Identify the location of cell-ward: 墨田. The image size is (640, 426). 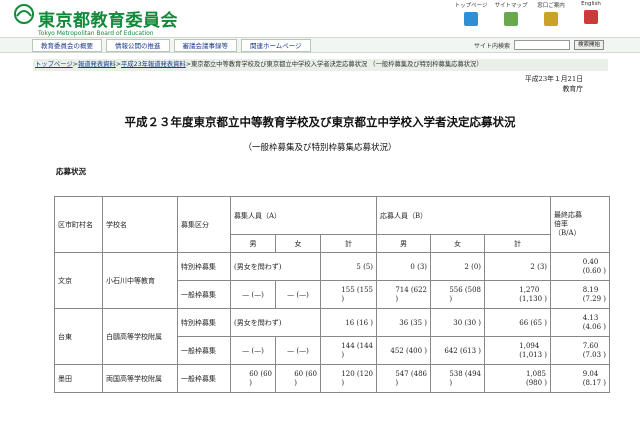
(78, 378).